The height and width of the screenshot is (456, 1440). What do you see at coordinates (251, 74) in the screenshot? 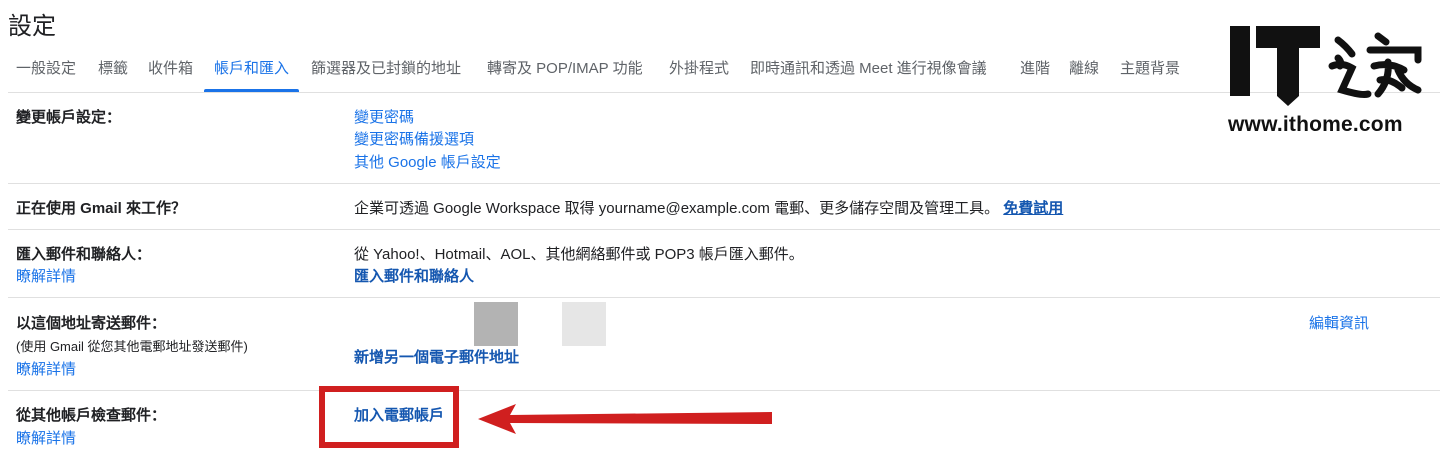
I see `tab-accounts-import: 帳戶和匯入` at bounding box center [251, 74].